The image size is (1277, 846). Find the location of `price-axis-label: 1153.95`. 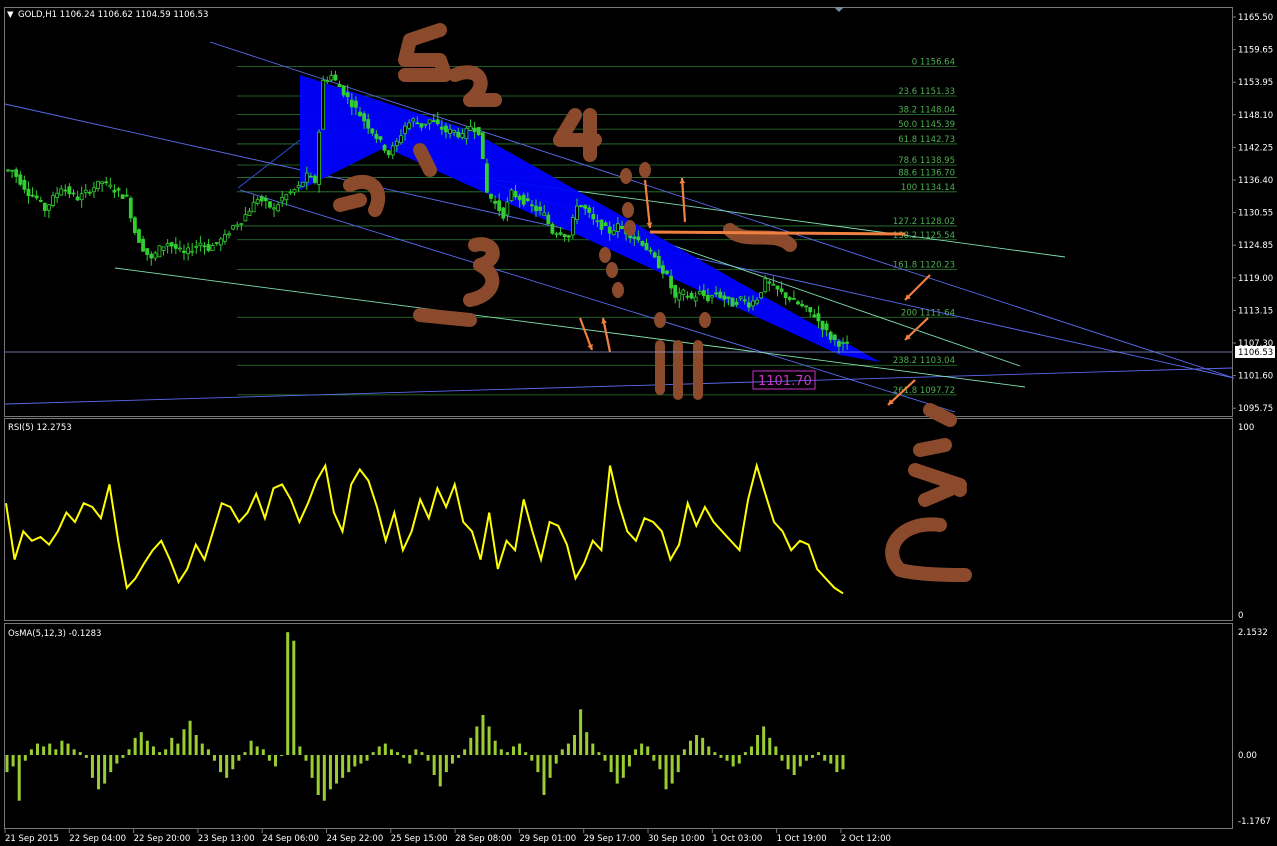

price-axis-label: 1153.95 is located at coordinates (1255, 83).